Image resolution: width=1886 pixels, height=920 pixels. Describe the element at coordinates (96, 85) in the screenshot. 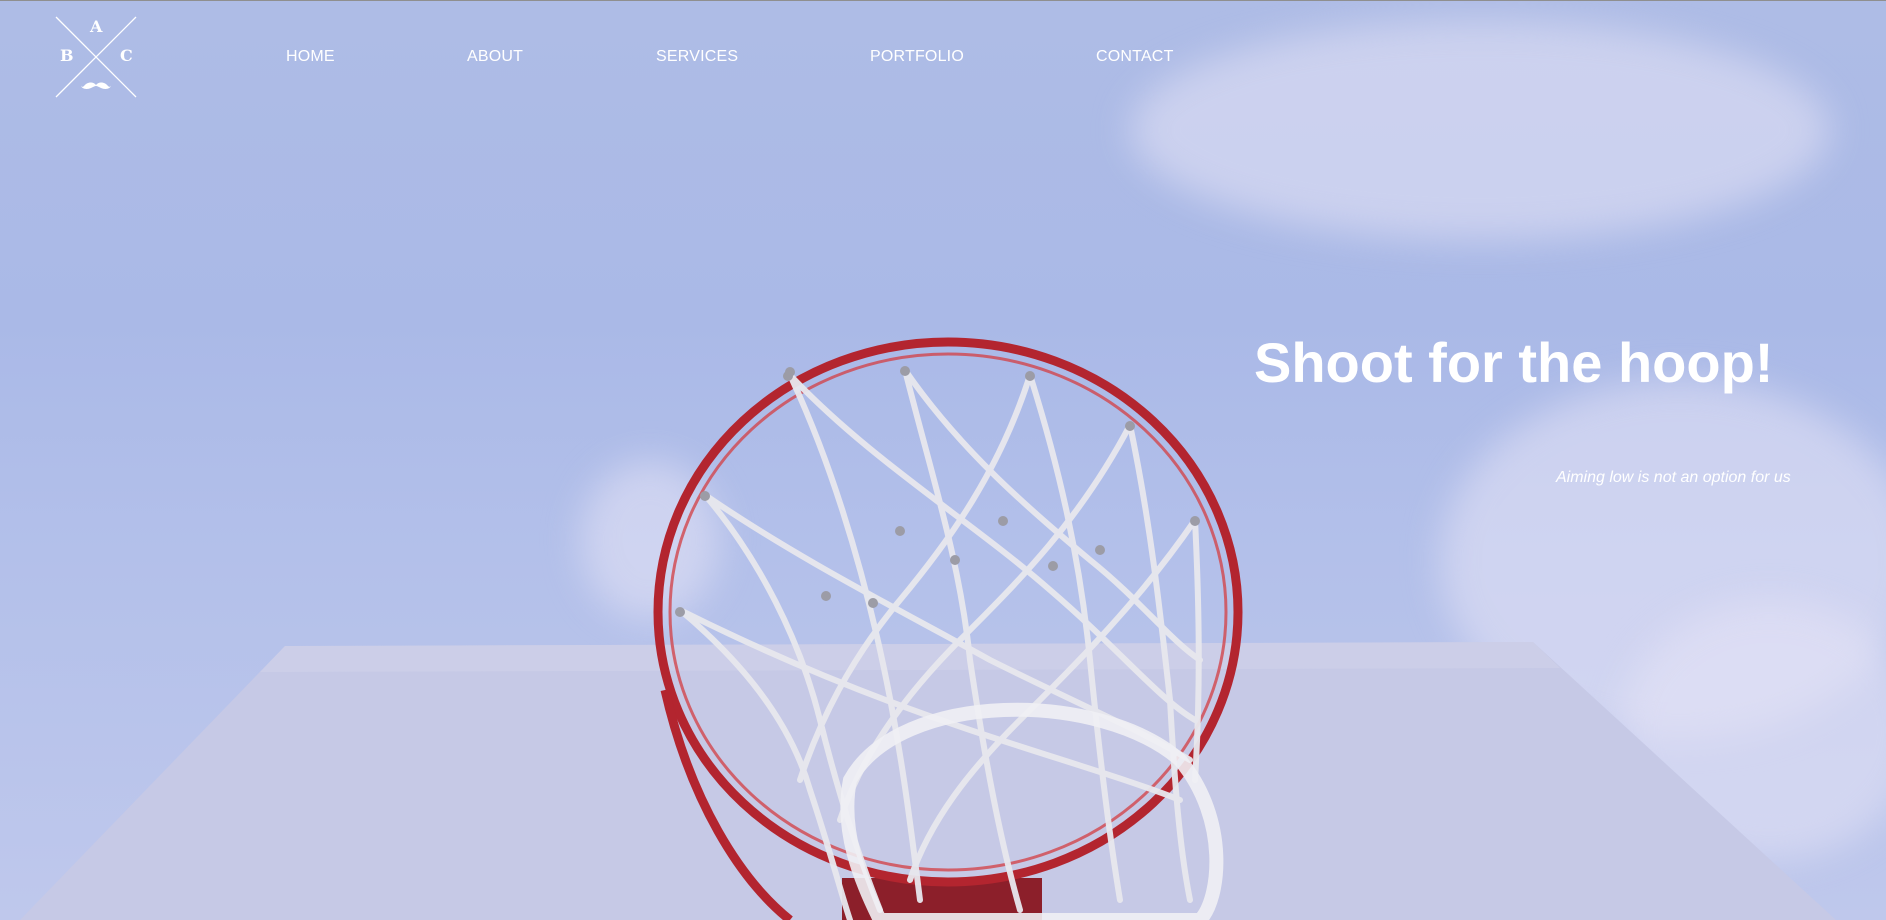

I see `mustache-icon` at that location.